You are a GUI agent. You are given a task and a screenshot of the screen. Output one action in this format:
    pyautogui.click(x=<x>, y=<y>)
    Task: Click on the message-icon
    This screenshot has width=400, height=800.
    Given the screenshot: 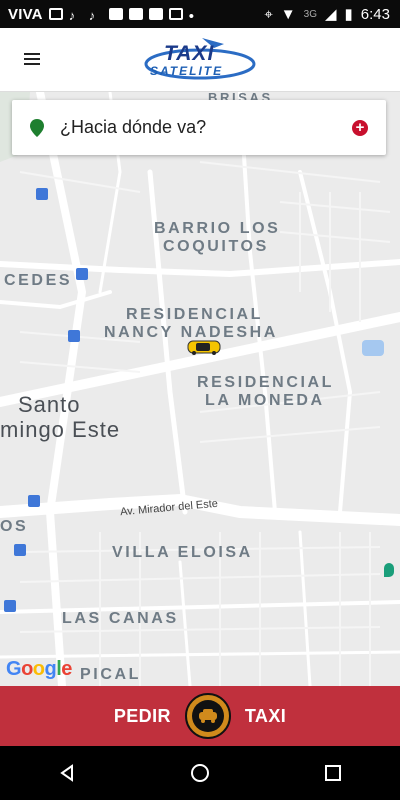 What is the action you would take?
    pyautogui.click(x=55, y=14)
    